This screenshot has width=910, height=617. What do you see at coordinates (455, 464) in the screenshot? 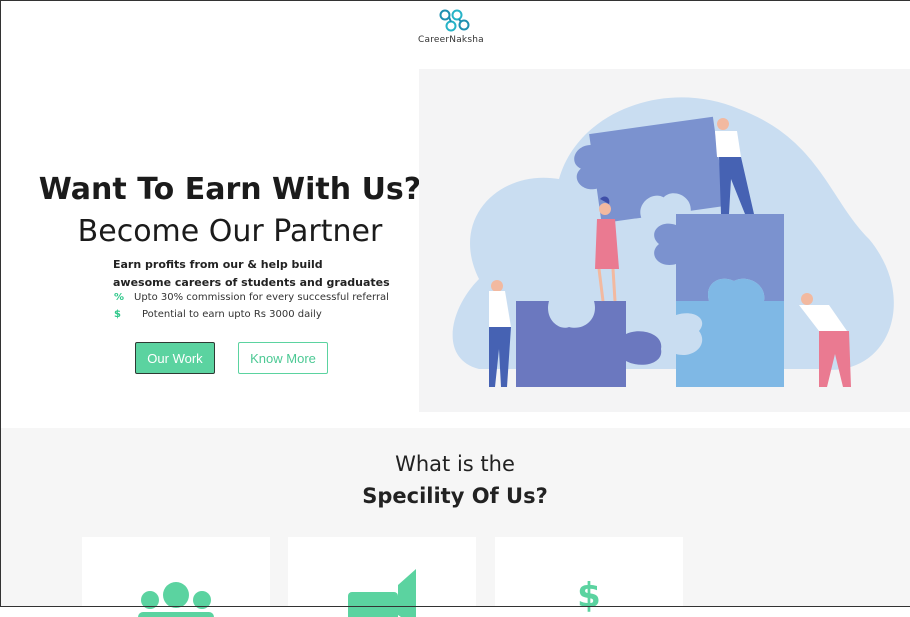
I see `section-heading-line-1: What is the` at bounding box center [455, 464].